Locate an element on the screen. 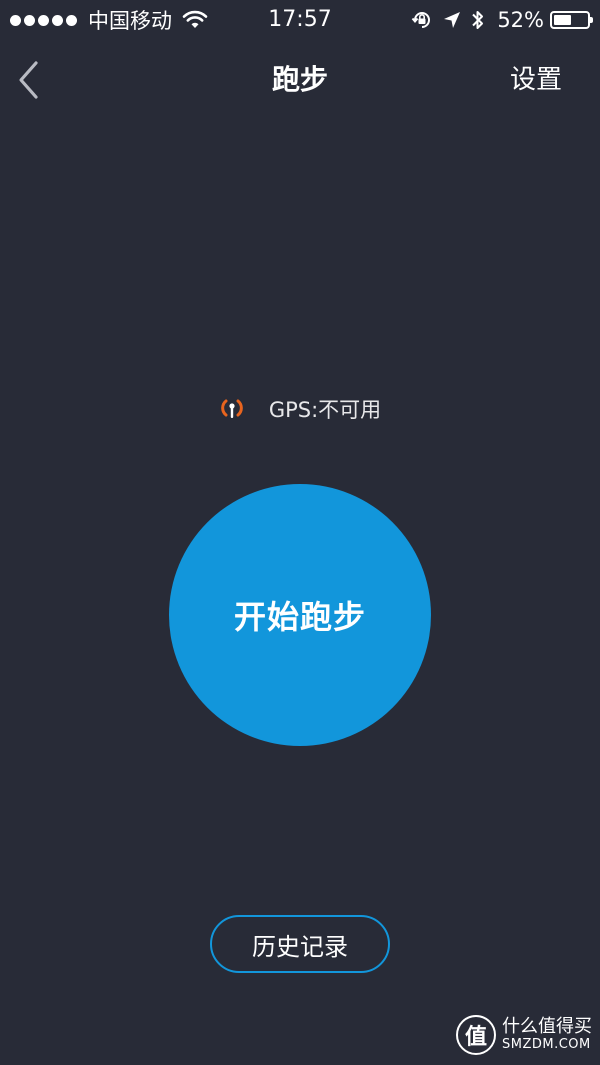 The width and height of the screenshot is (600, 1065). status-bar-right: 52% is located at coordinates (497, 20).